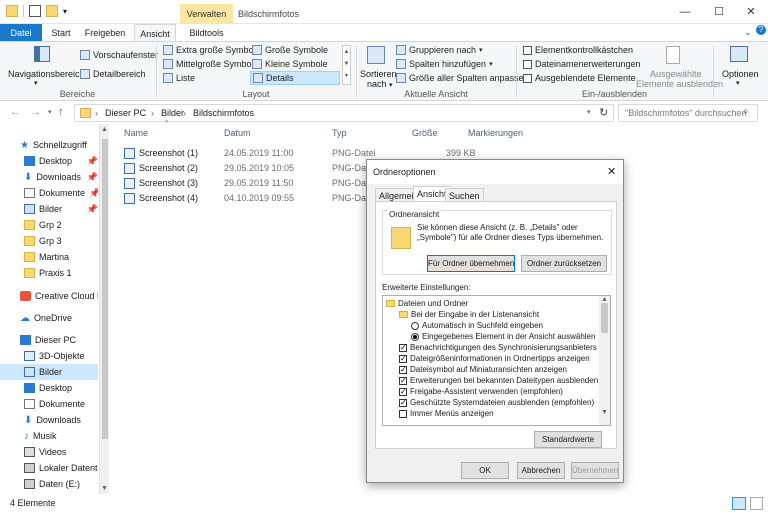 This screenshot has width=768, height=514. I want to click on nav-3d-objects: 3D-Objekte, so click(49, 356).